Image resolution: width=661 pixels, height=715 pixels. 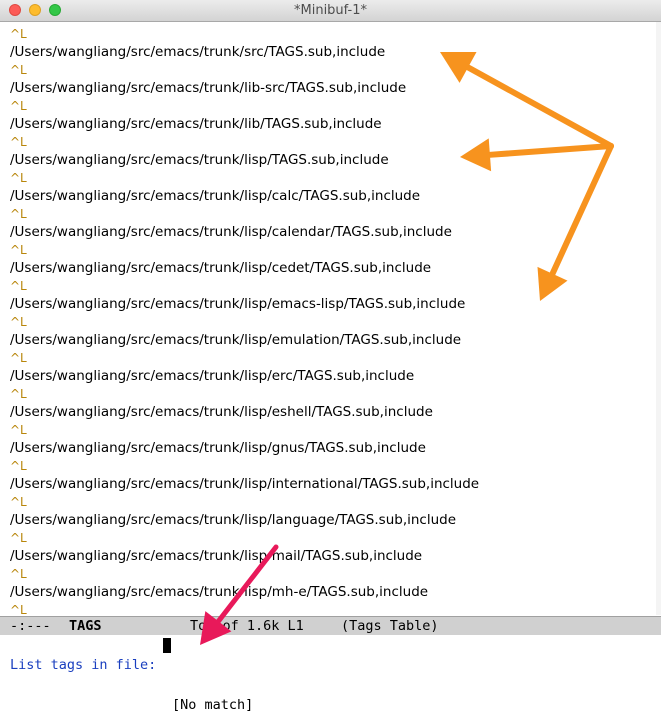 I want to click on title-bar: *Minibuf-1*, so click(x=330, y=11).